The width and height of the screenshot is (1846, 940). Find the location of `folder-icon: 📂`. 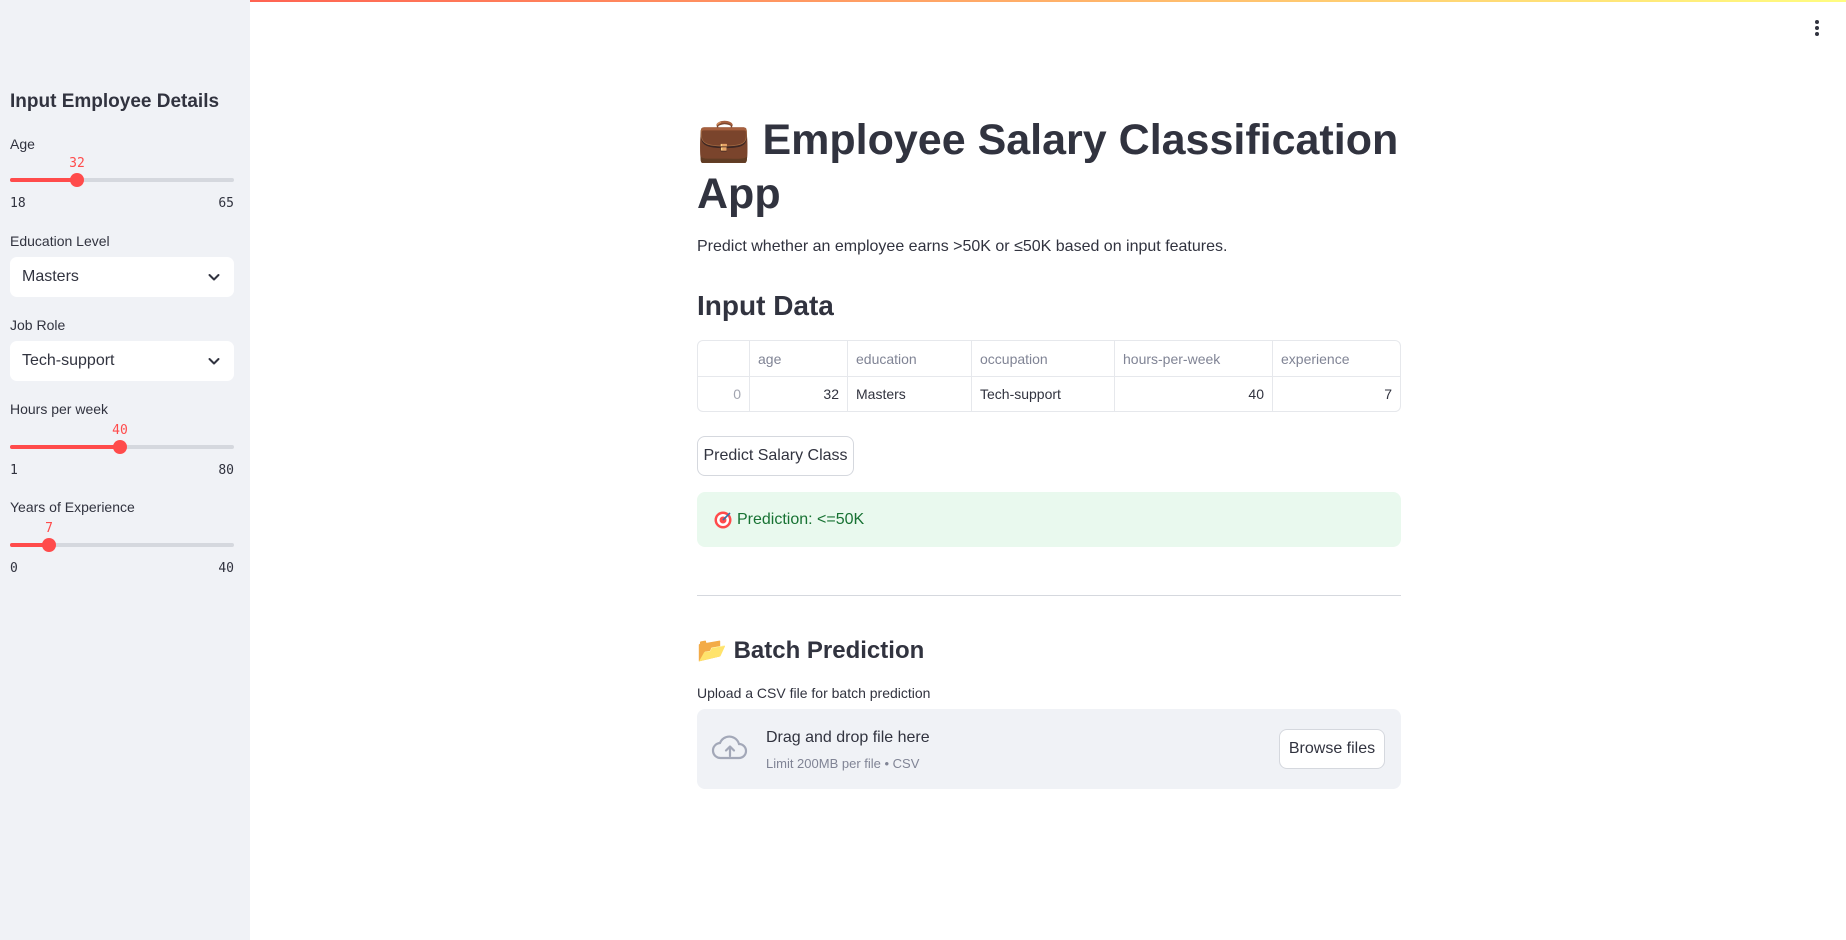

folder-icon: 📂 is located at coordinates (712, 650).